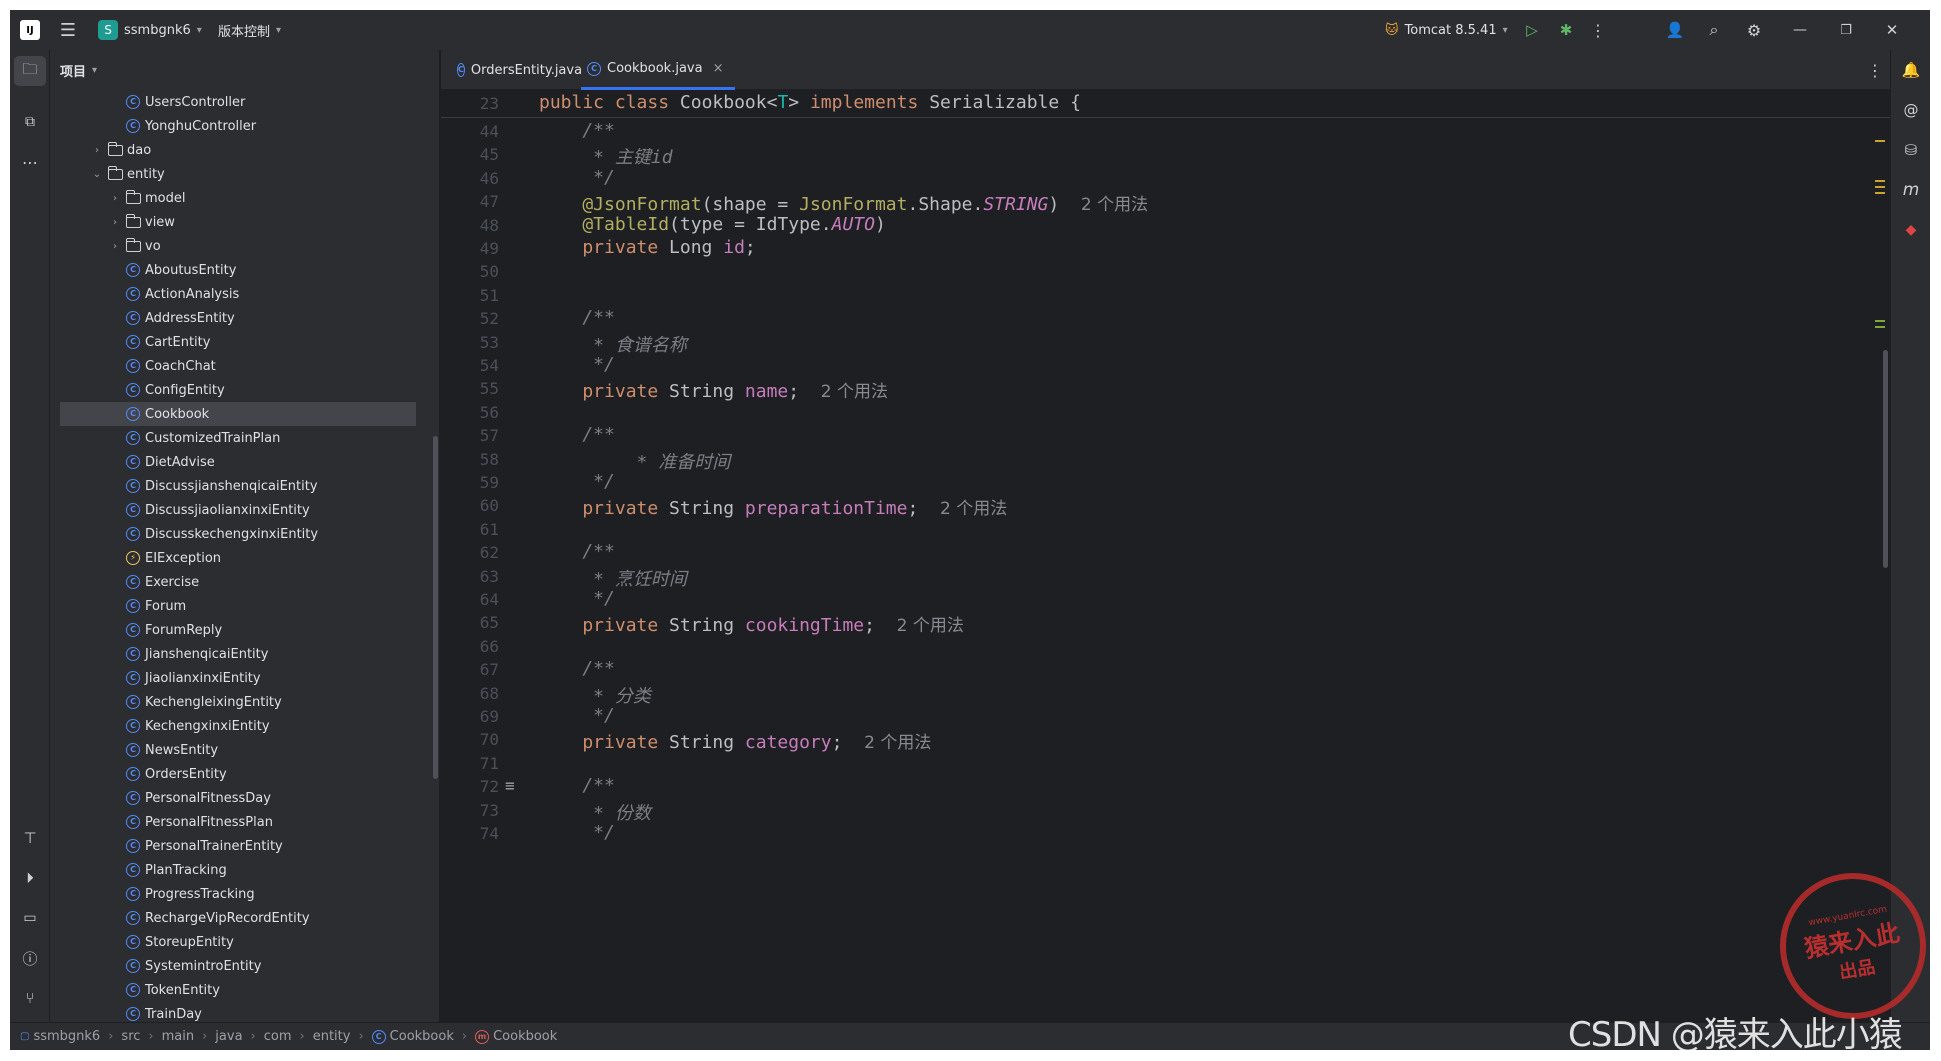 The image size is (1941, 1061). I want to click on tree-item: C PersonalFitnessPlan, so click(244, 822).